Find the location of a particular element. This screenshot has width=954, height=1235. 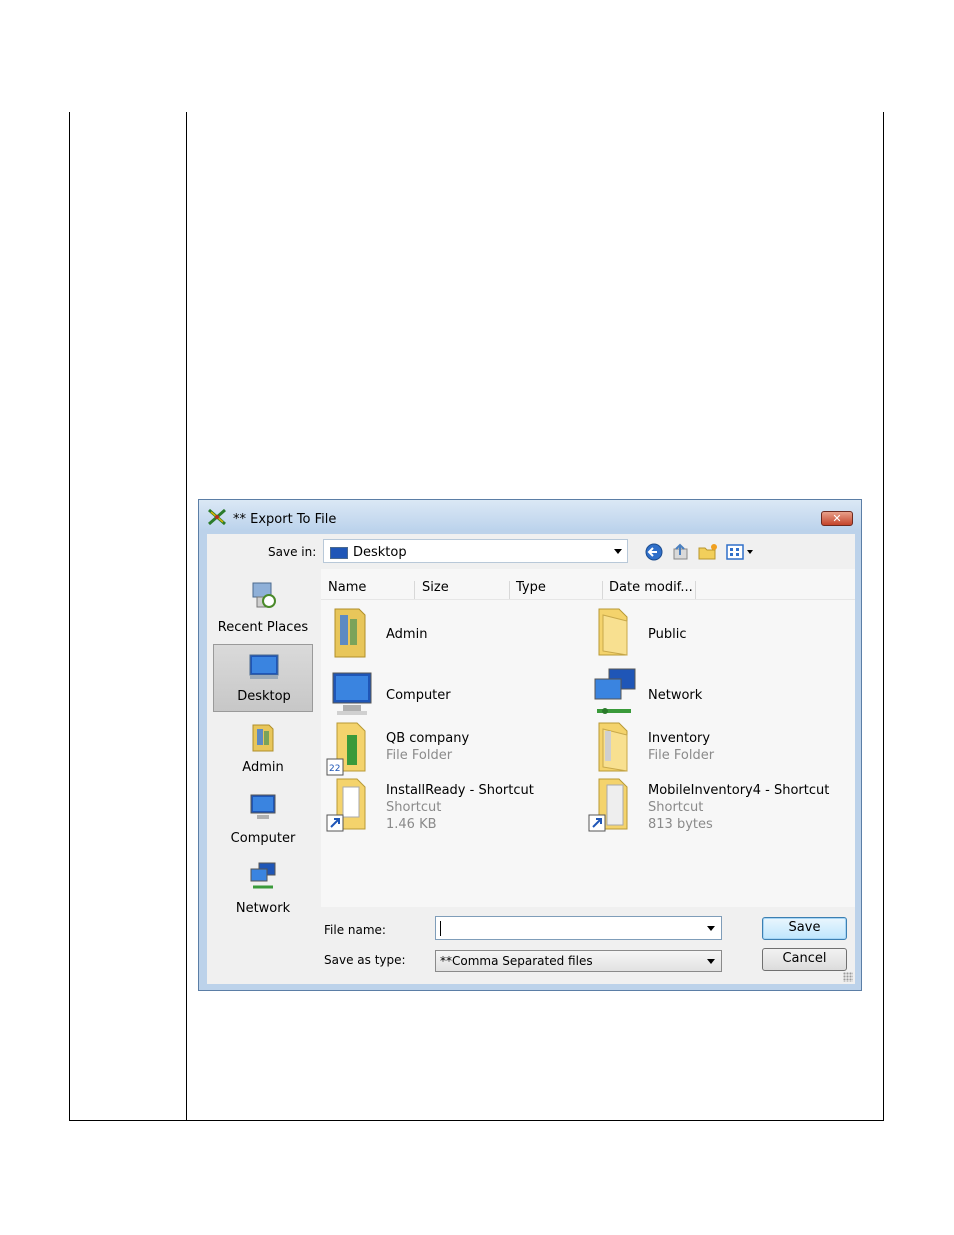

resize-grip is located at coordinates (848, 977).